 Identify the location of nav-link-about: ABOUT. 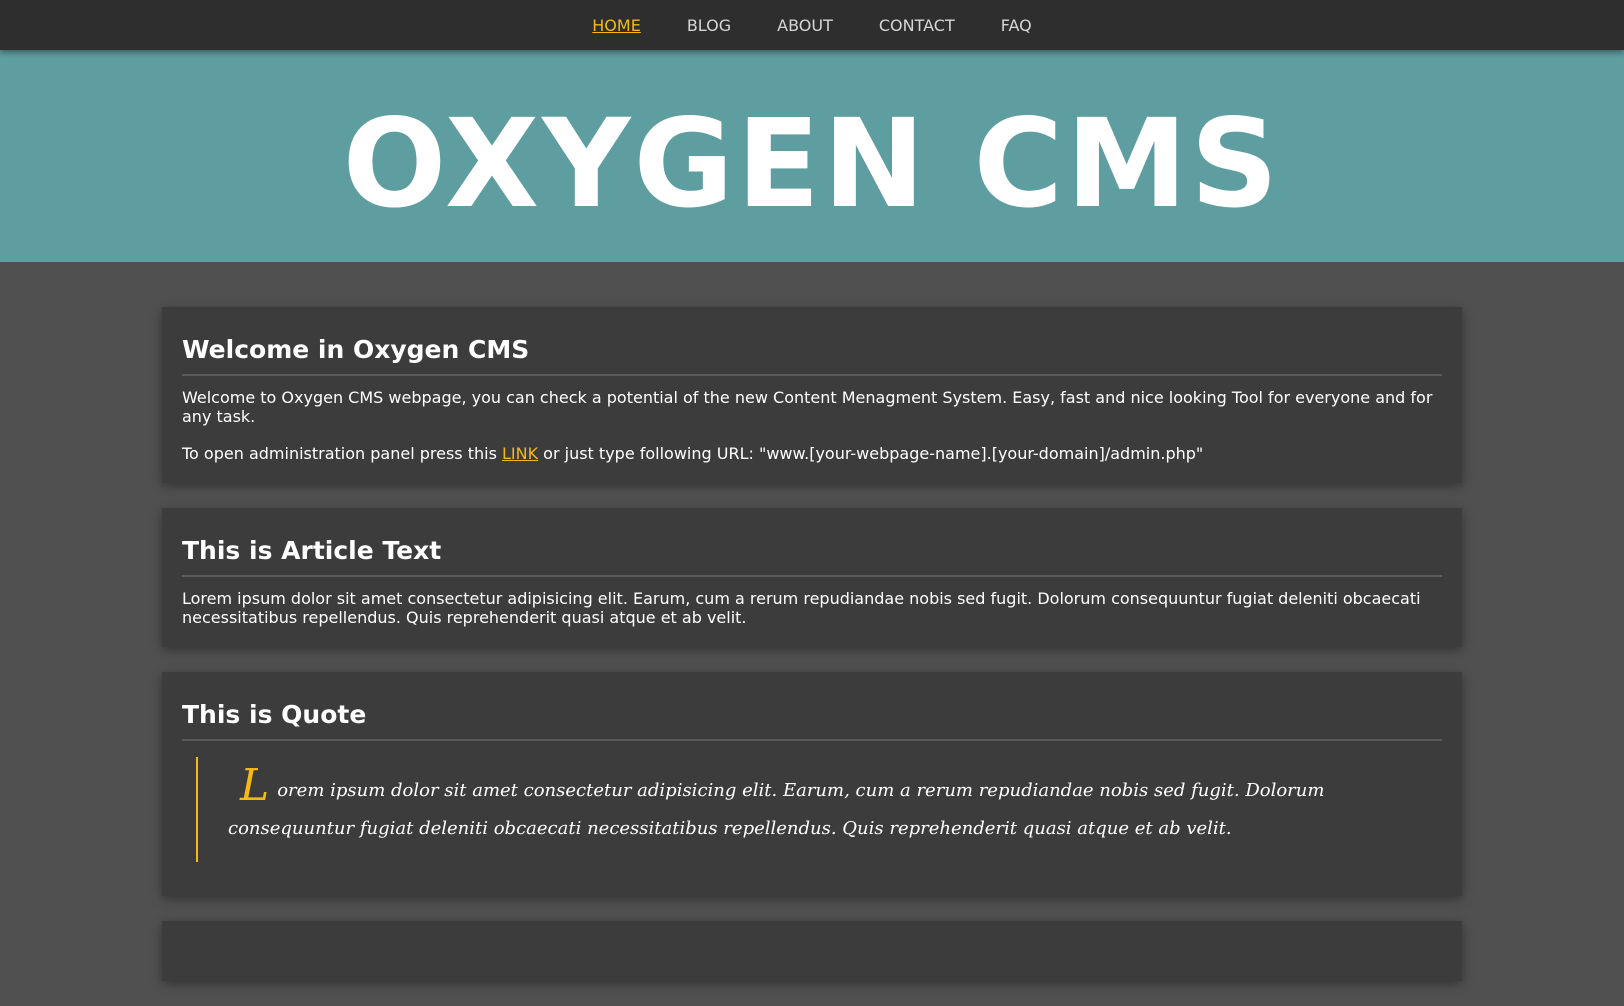
(805, 25).